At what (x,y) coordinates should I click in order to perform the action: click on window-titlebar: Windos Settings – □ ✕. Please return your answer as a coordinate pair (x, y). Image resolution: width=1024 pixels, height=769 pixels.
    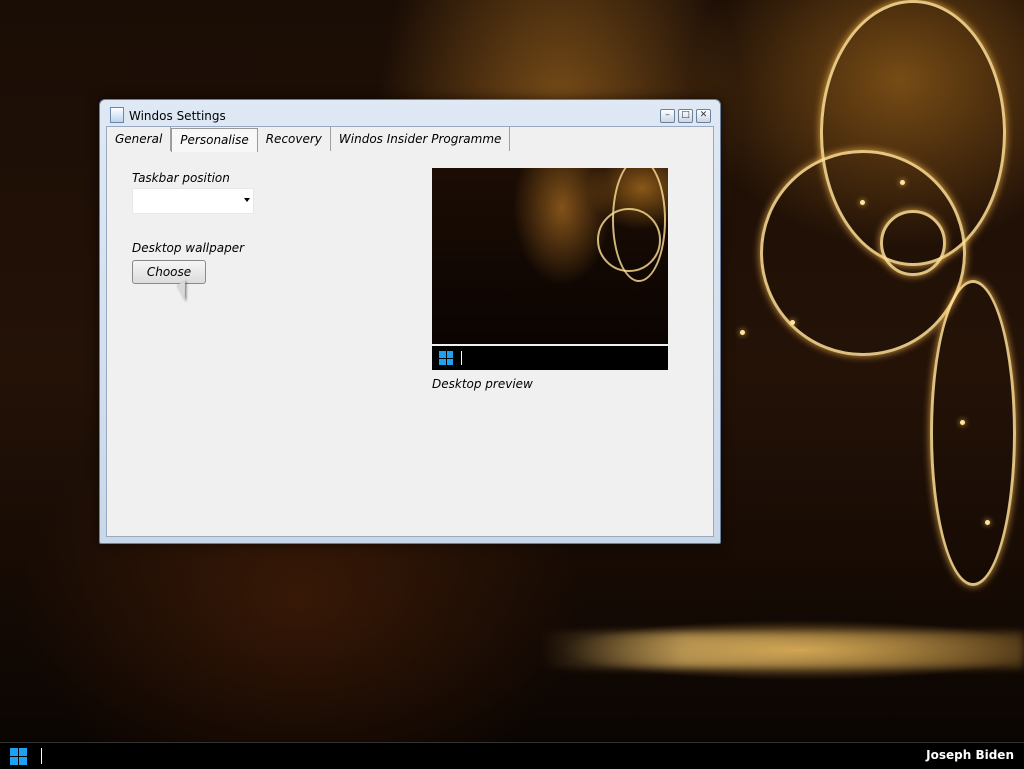
    Looking at the image, I should click on (410, 113).